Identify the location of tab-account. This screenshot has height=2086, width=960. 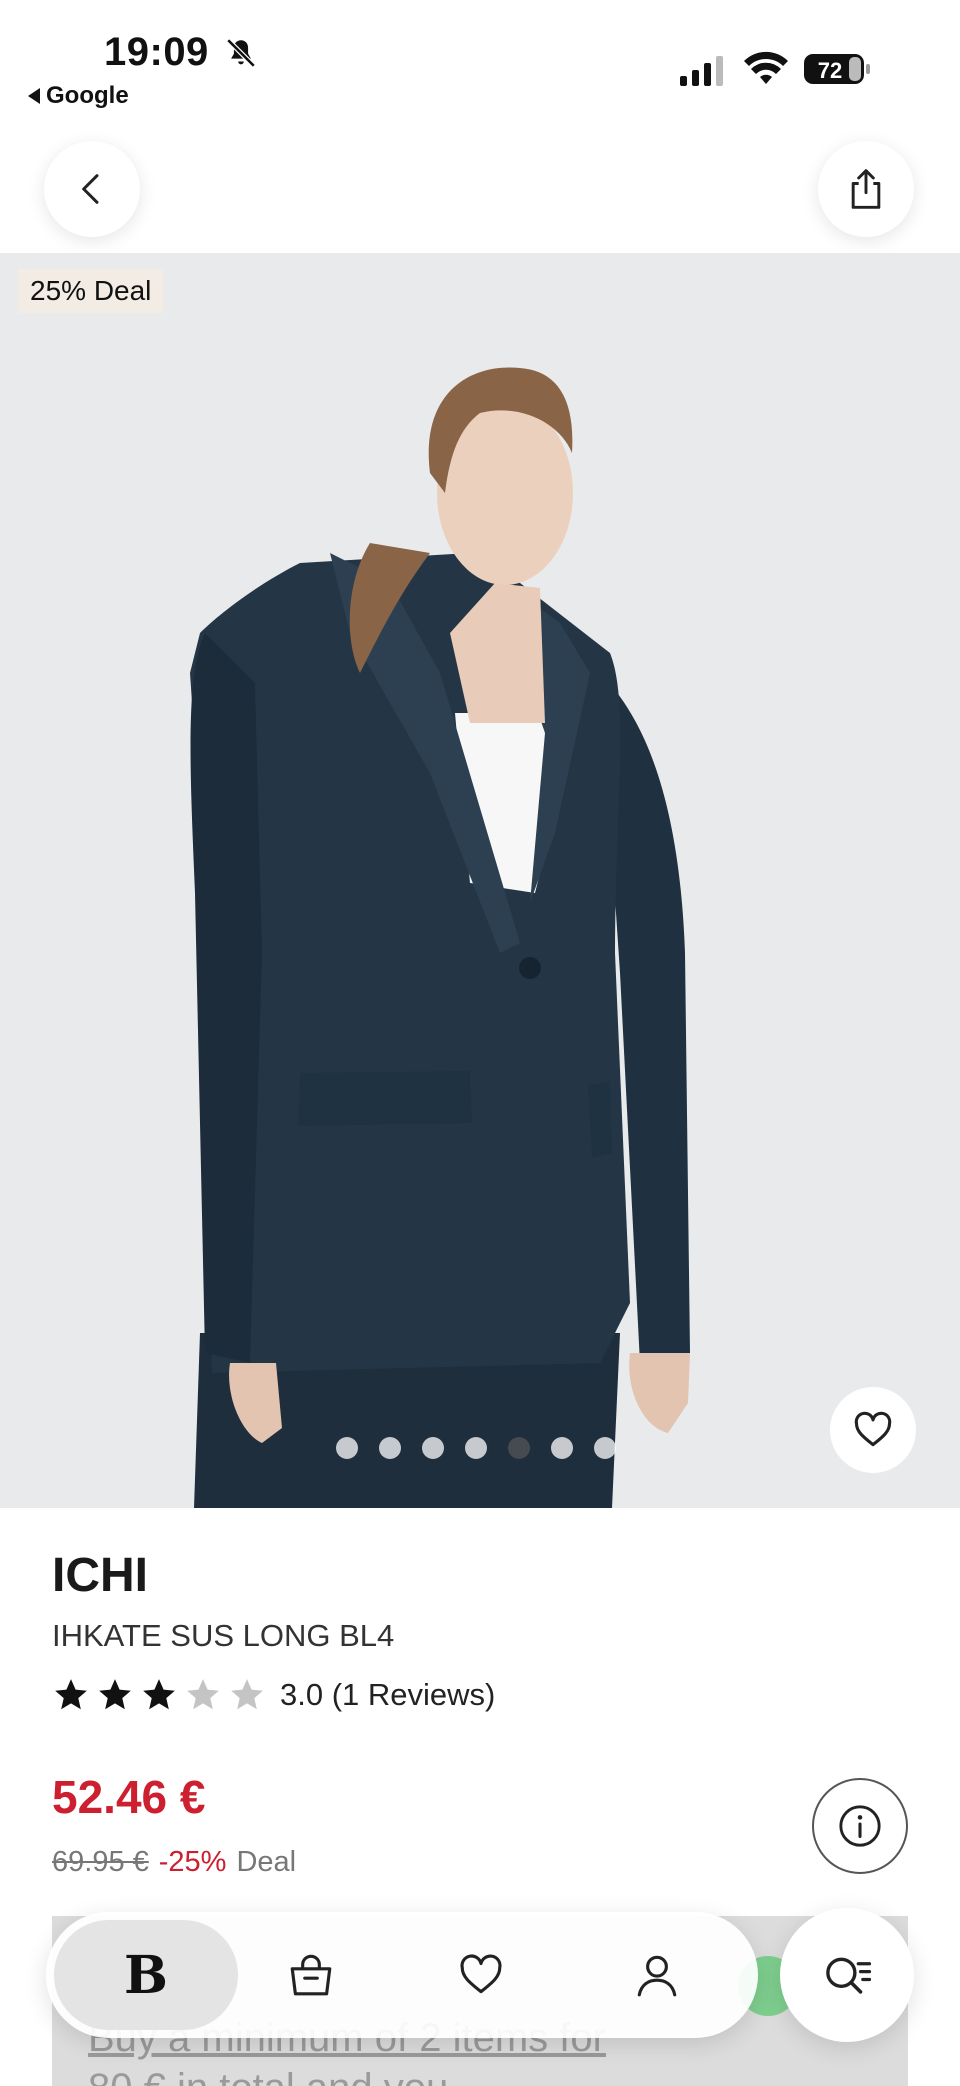
(657, 1975).